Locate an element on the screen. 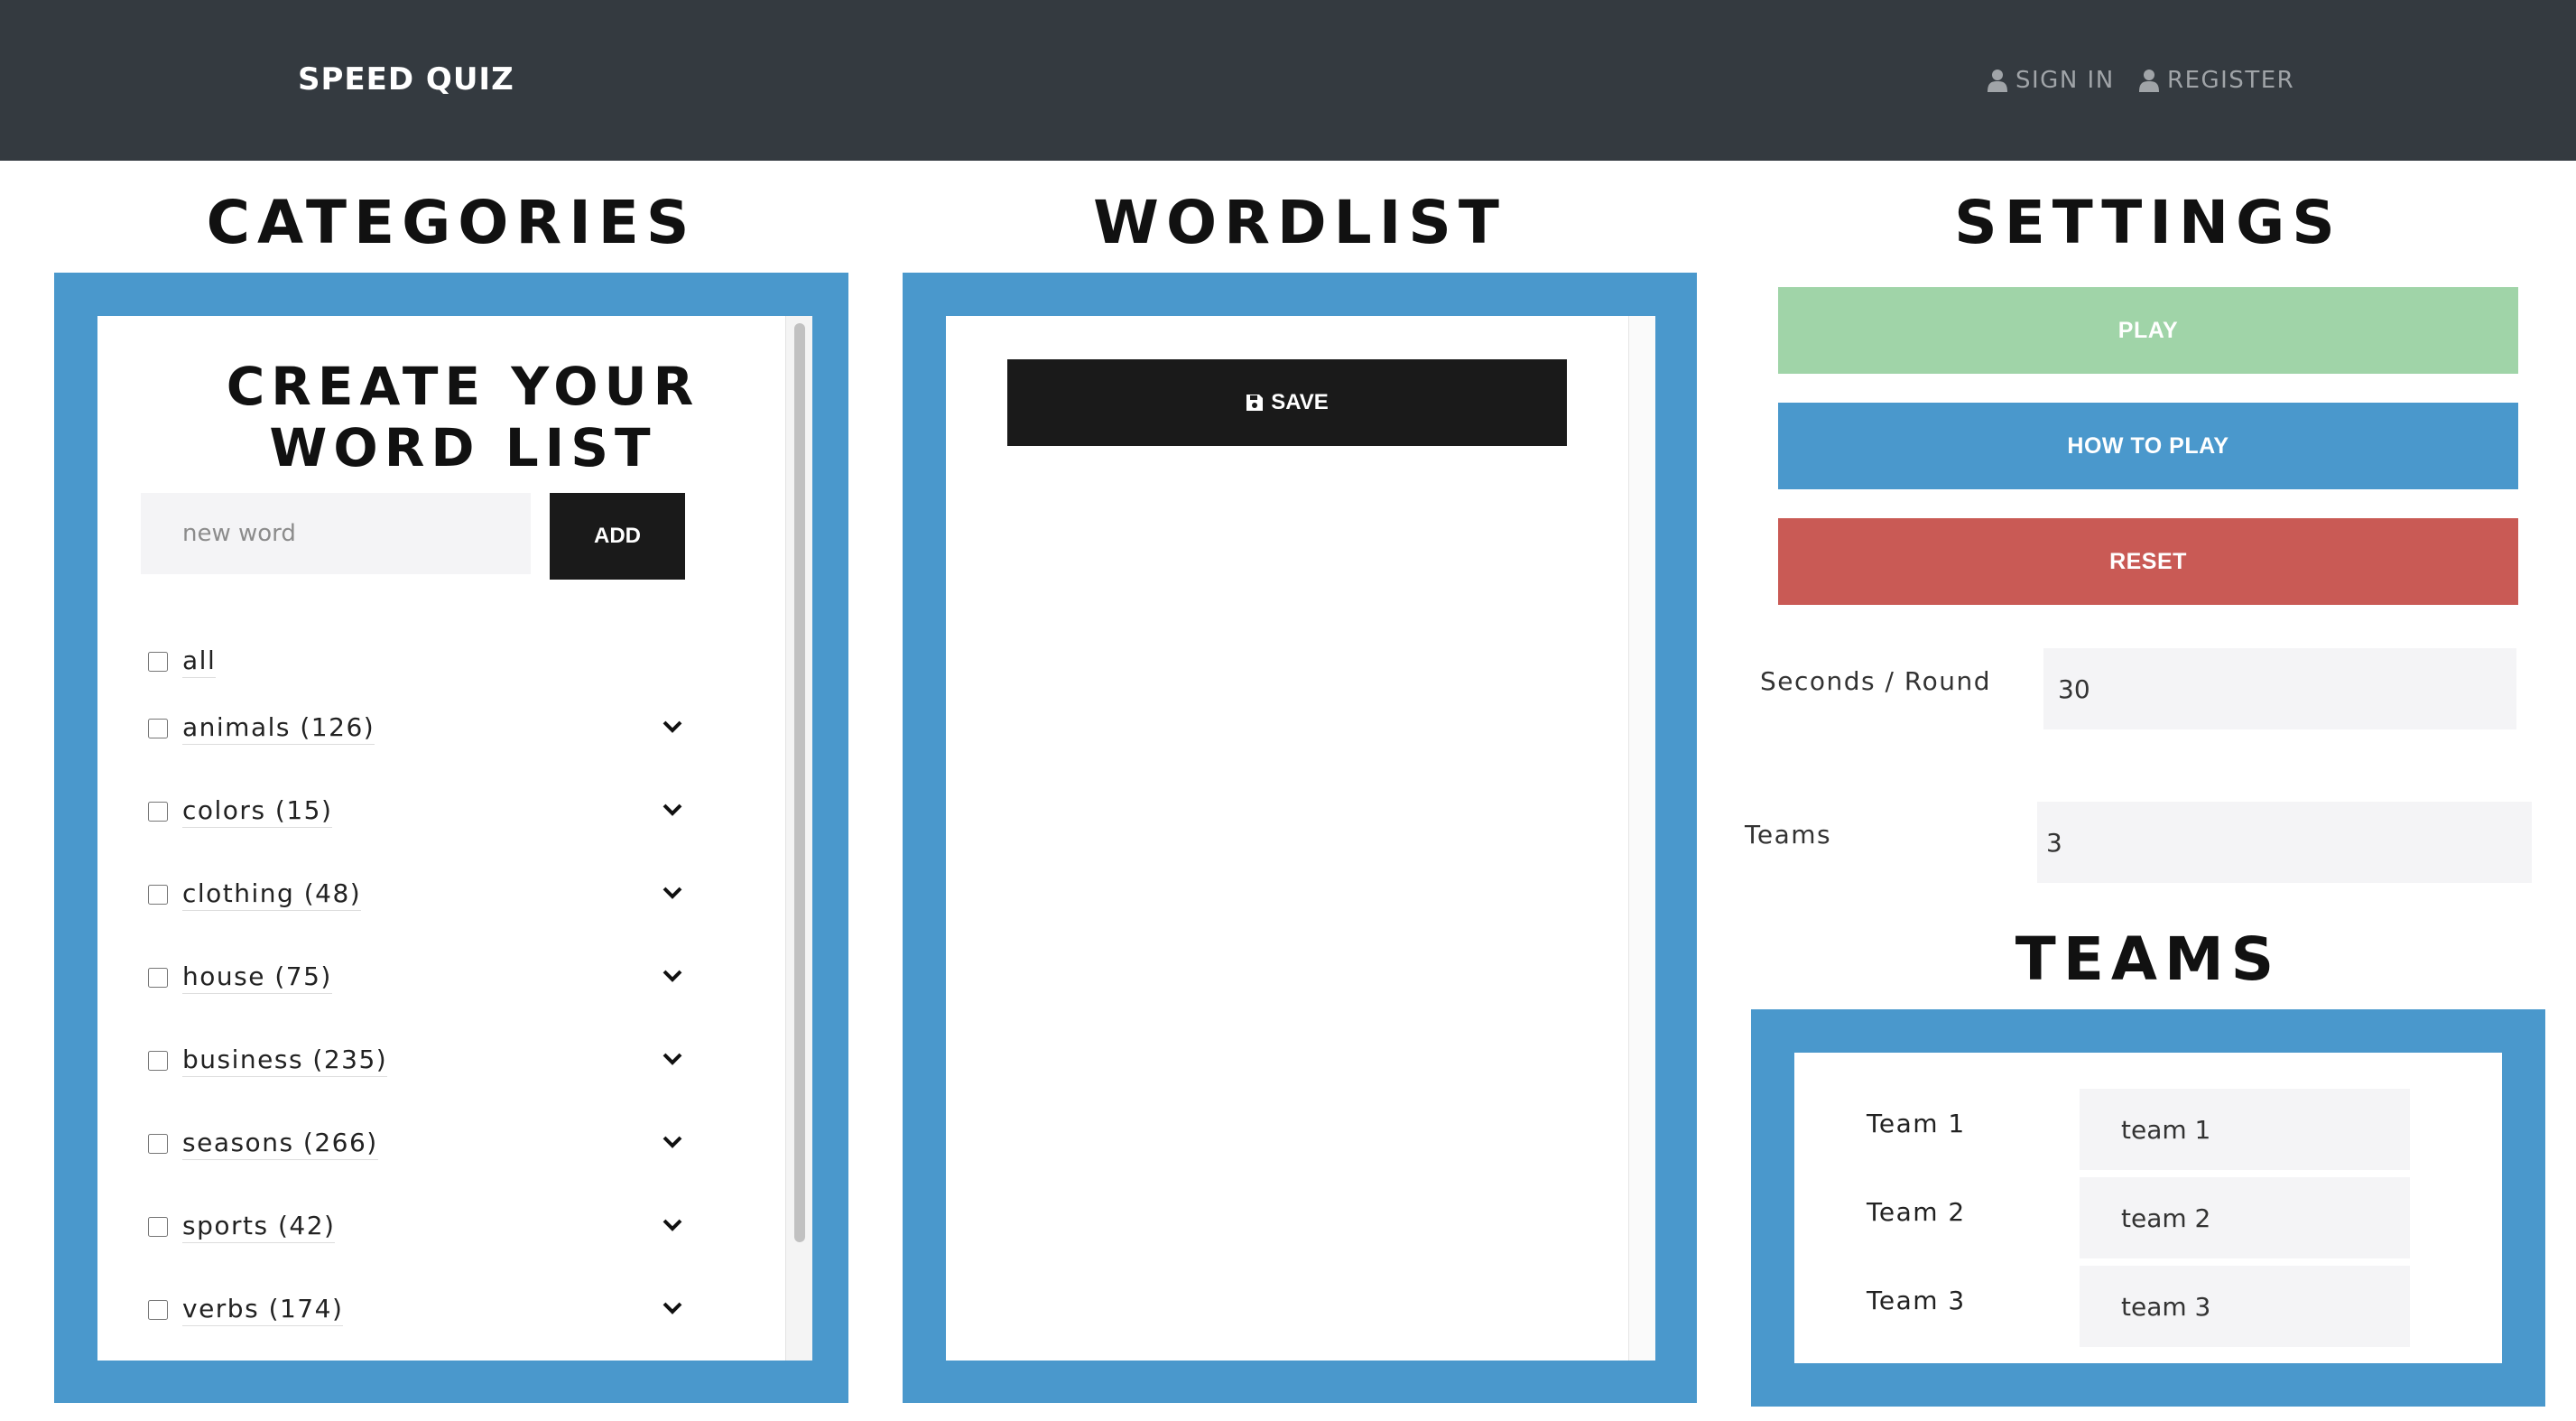 Image resolution: width=2576 pixels, height=1421 pixels. wordlist-scrollbar is located at coordinates (1641, 839).